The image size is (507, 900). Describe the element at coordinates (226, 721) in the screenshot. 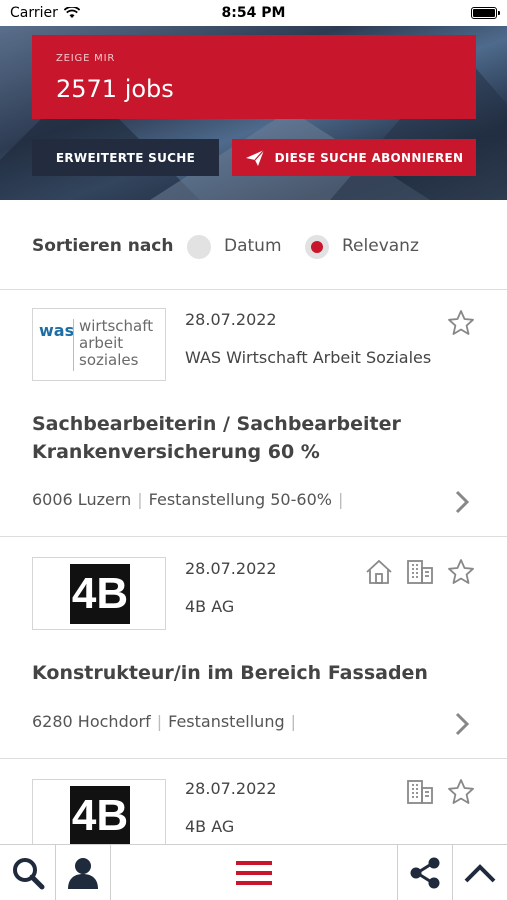

I see `job-employment: Festanstellung` at that location.